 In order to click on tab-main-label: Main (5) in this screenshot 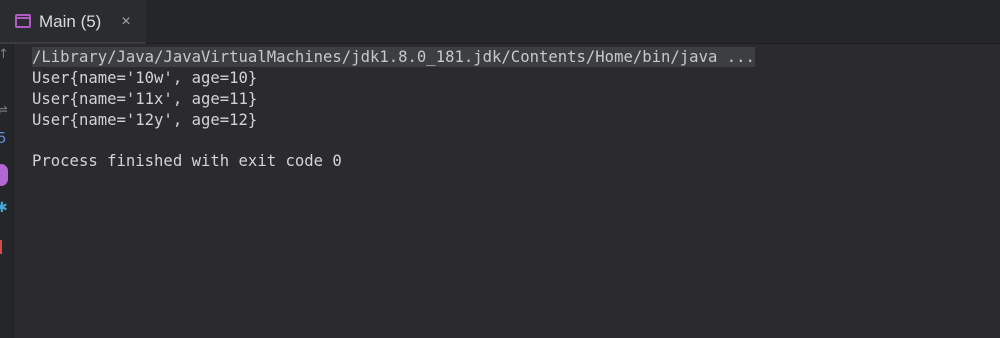, I will do `click(70, 21)`.